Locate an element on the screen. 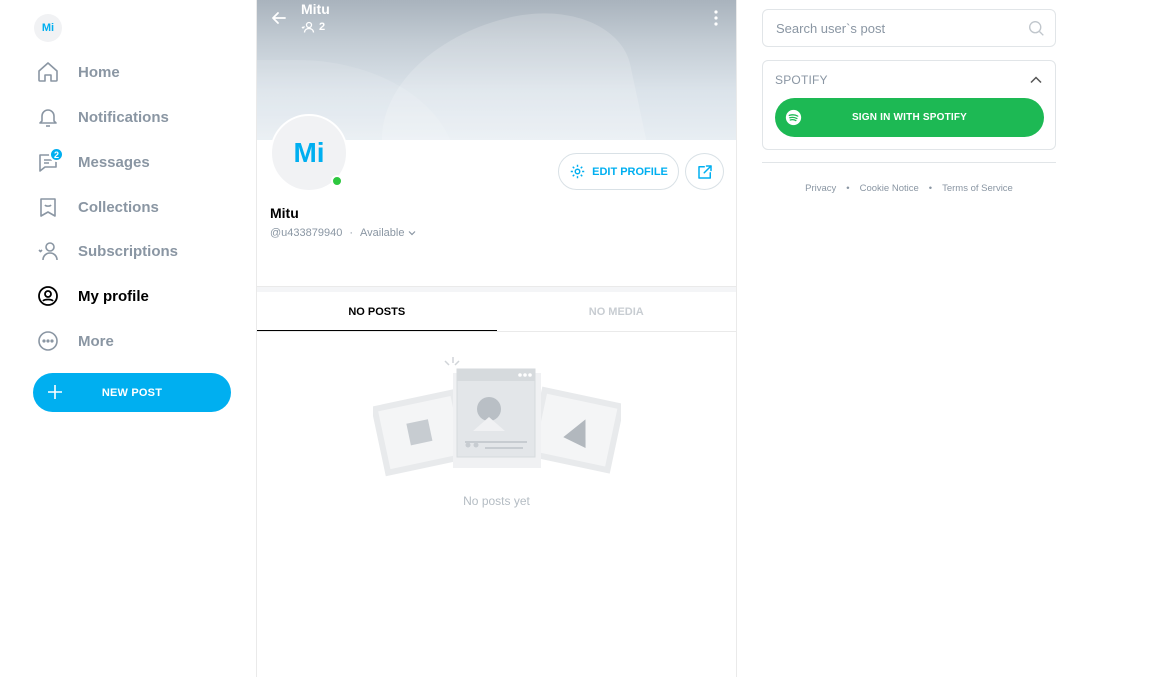  fans-count-value: 2 is located at coordinates (322, 27).